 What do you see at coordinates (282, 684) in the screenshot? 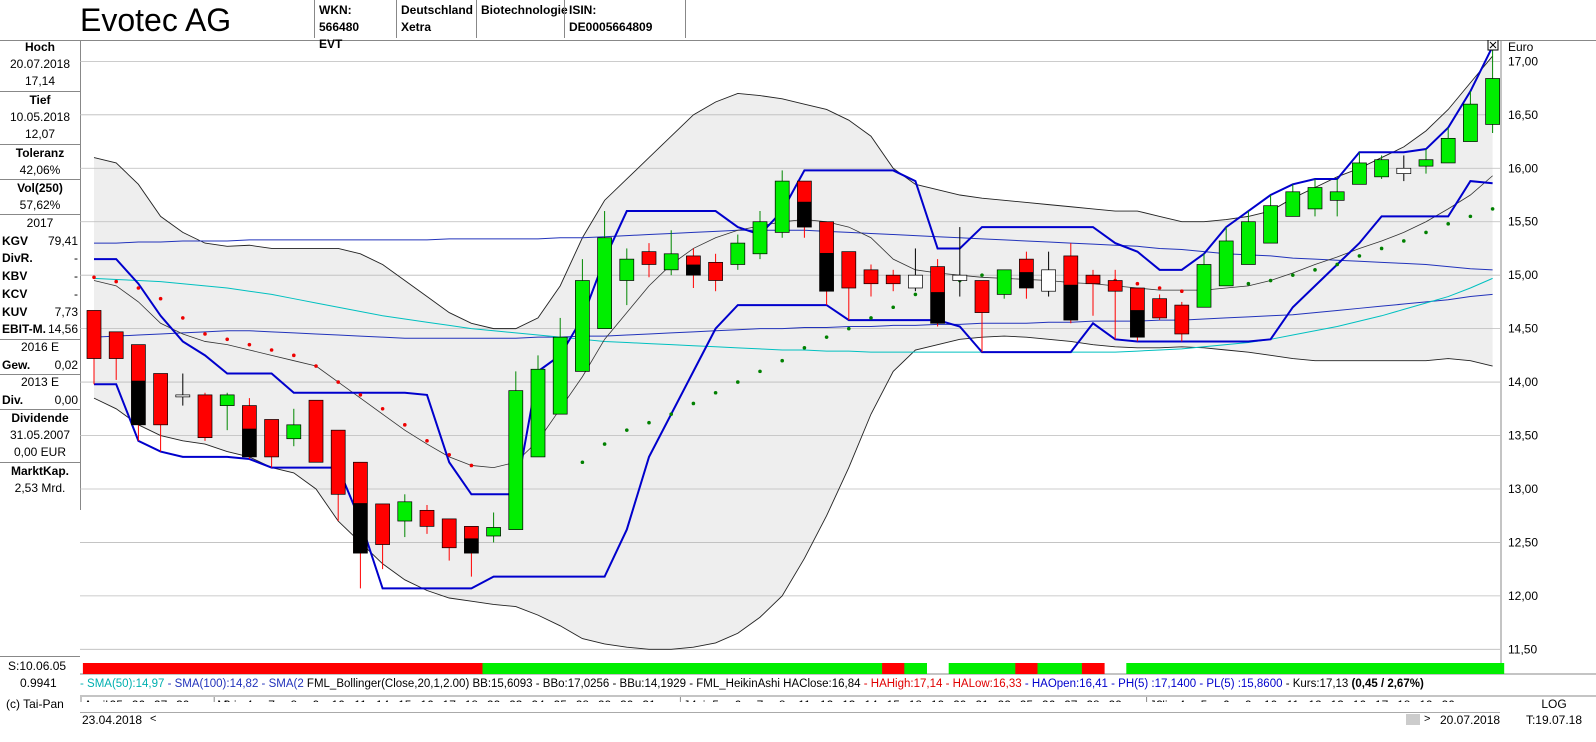
I see `legend-sma2: - SMA(2` at bounding box center [282, 684].